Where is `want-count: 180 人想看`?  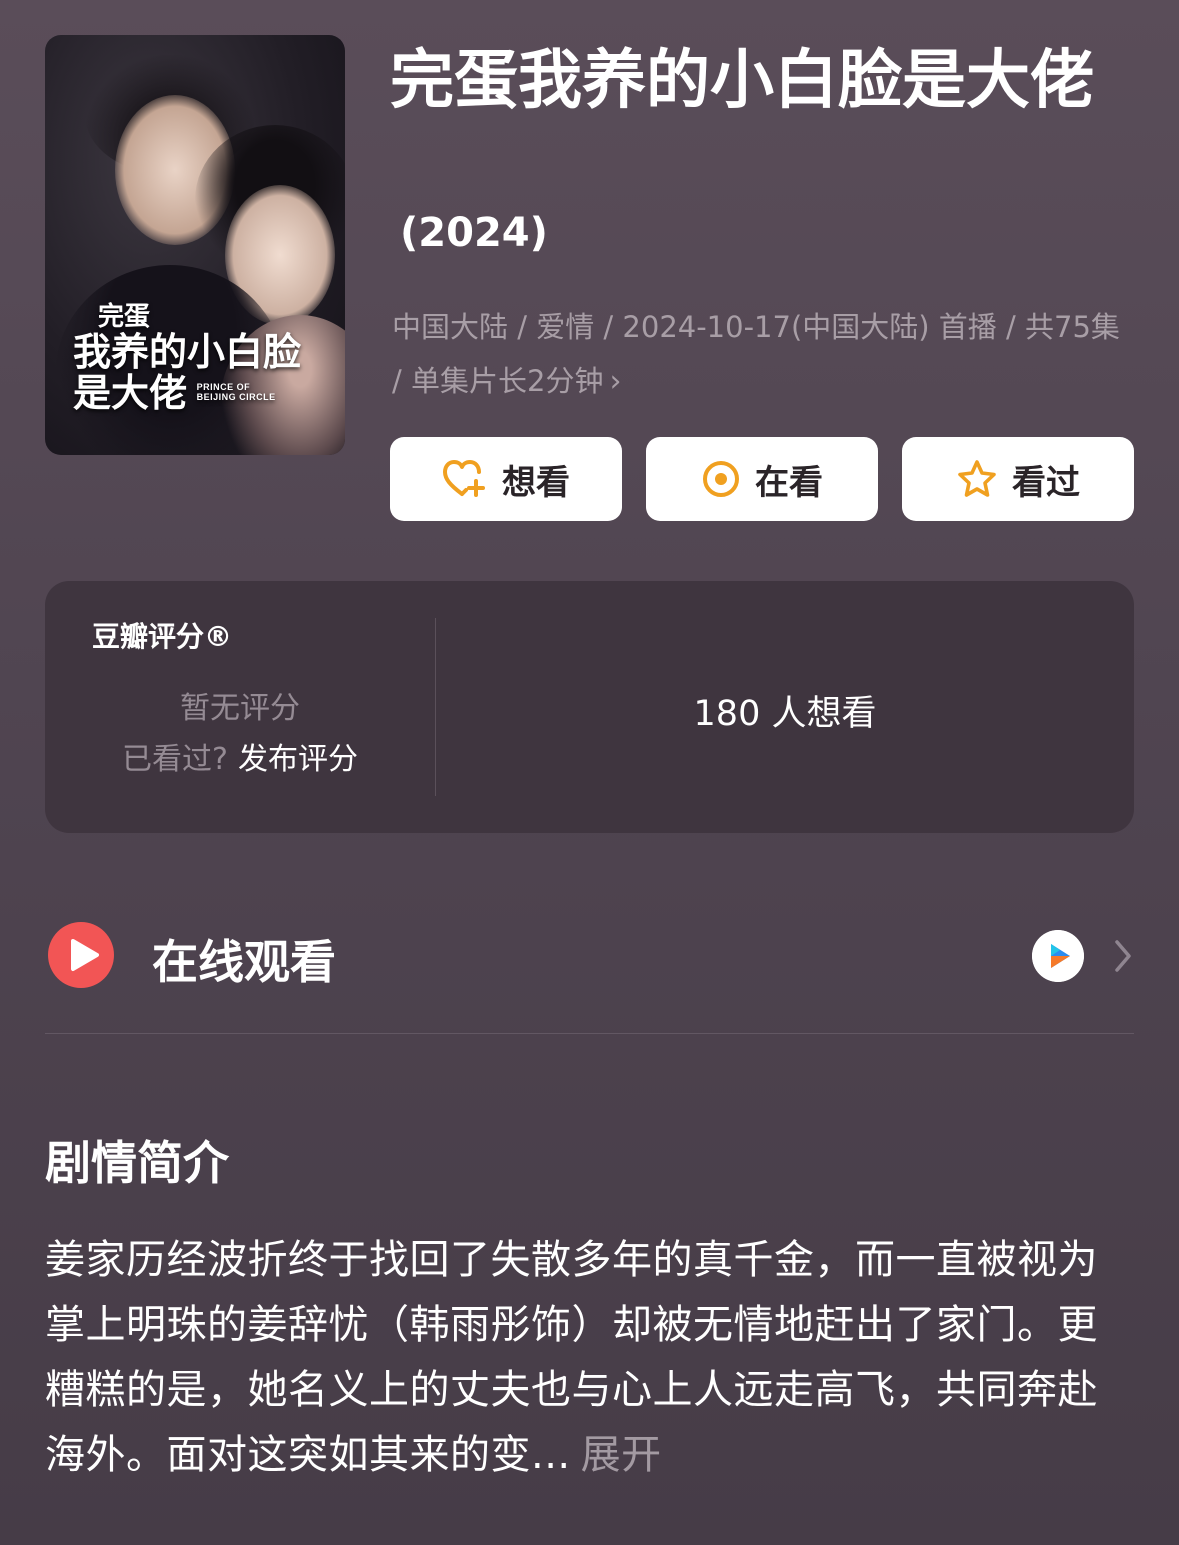
want-count: 180 人想看 is located at coordinates (785, 710).